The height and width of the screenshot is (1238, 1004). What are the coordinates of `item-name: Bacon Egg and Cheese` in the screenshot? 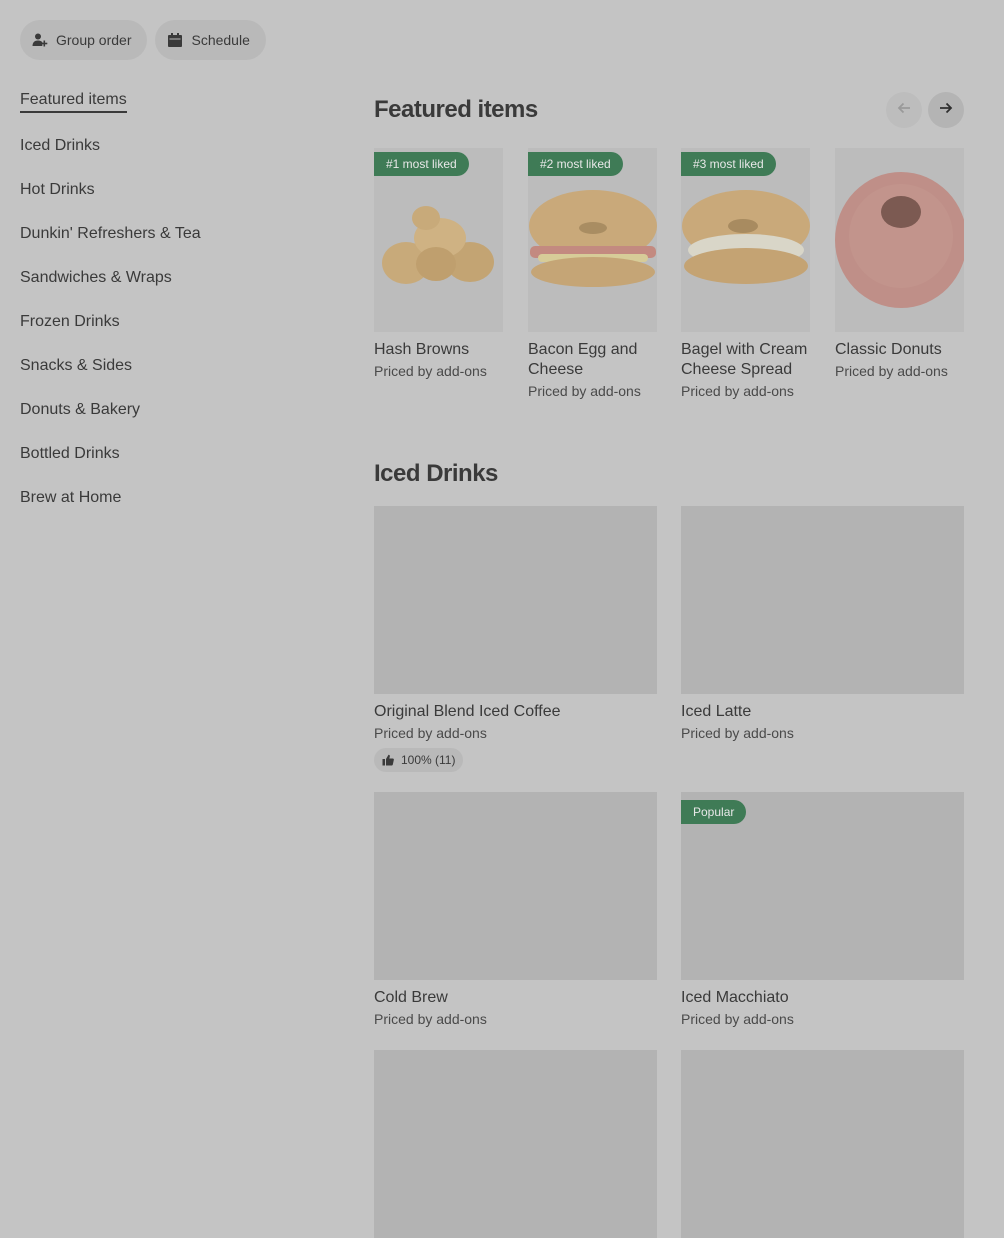 It's located at (583, 359).